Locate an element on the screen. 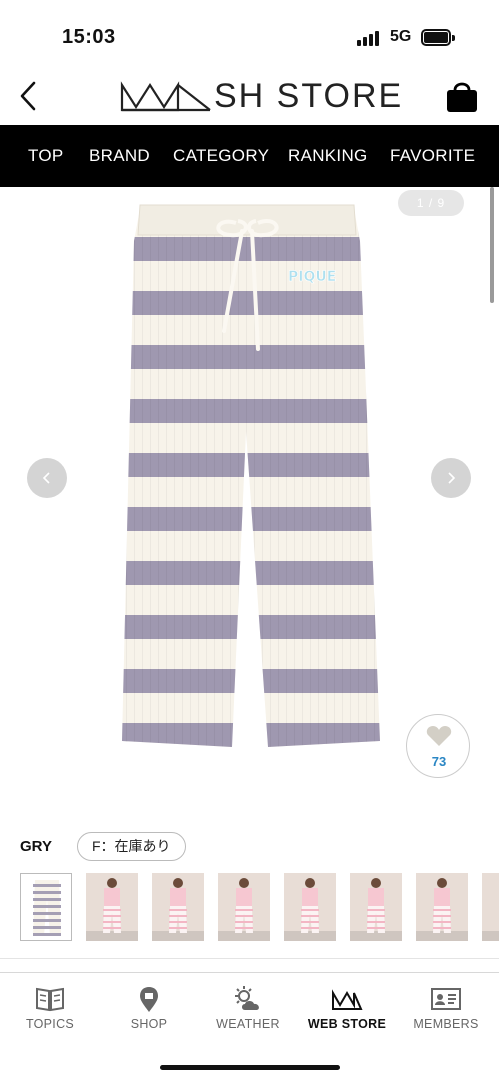 This screenshot has height=1080, width=499. tab-members: MEMBERS is located at coordinates (446, 1008).